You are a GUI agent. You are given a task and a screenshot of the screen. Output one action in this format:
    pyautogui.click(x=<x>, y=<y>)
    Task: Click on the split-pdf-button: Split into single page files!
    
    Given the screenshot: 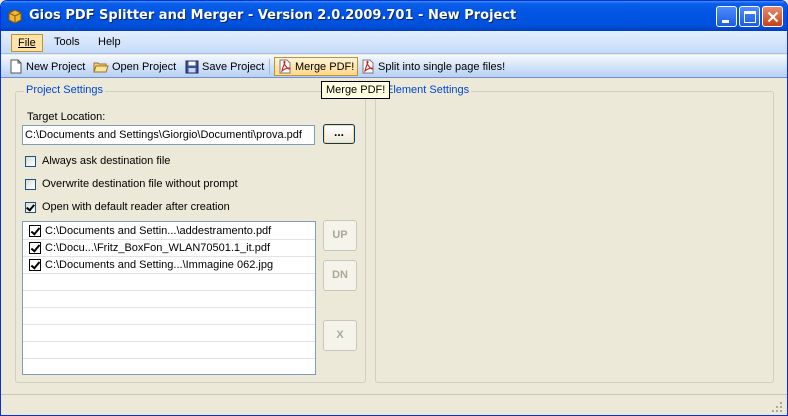 What is the action you would take?
    pyautogui.click(x=433, y=66)
    